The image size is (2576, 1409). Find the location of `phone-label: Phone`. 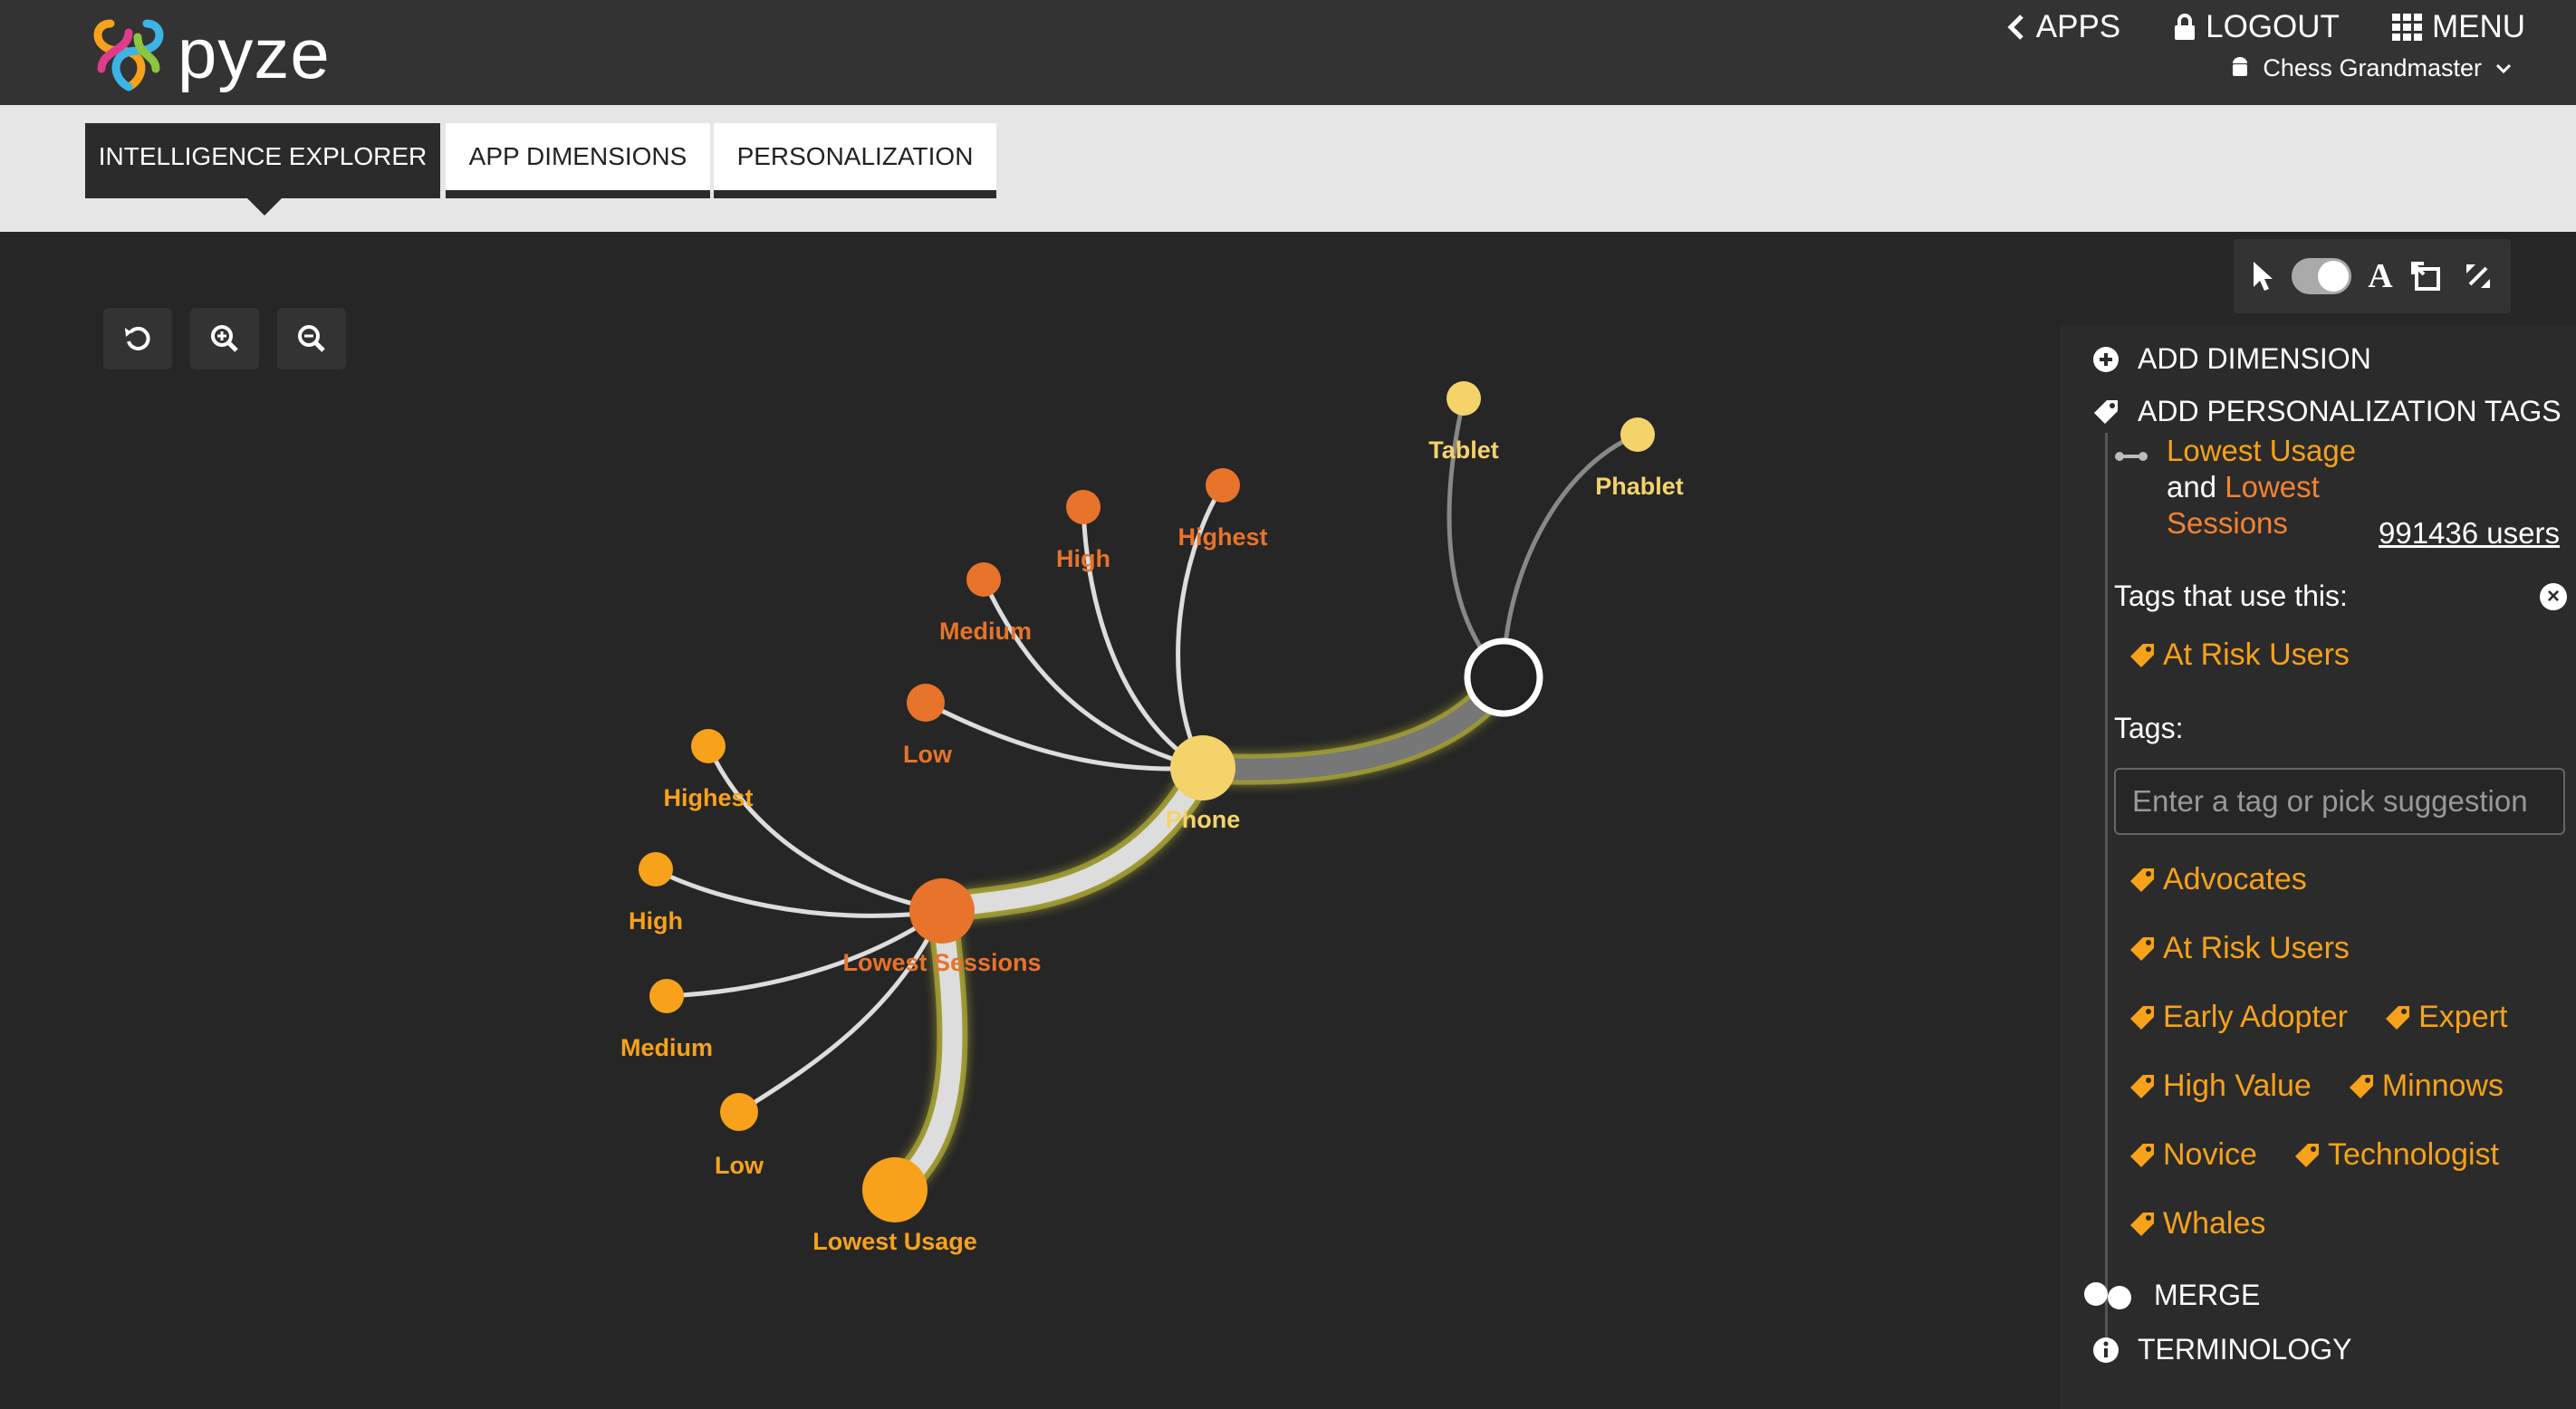

phone-label: Phone is located at coordinates (1203, 819).